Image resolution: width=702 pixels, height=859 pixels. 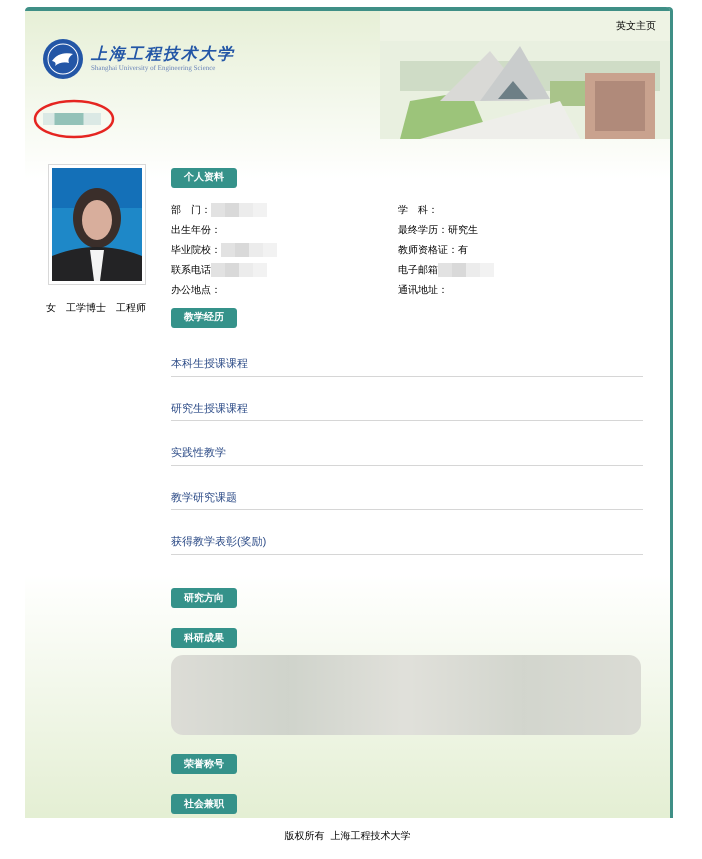 I want to click on field-label: 最终学历：, so click(x=423, y=231).